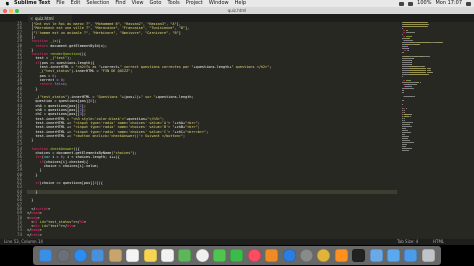 The height and width of the screenshot is (266, 474). I want to click on menu-tools: Tools, so click(173, 3).